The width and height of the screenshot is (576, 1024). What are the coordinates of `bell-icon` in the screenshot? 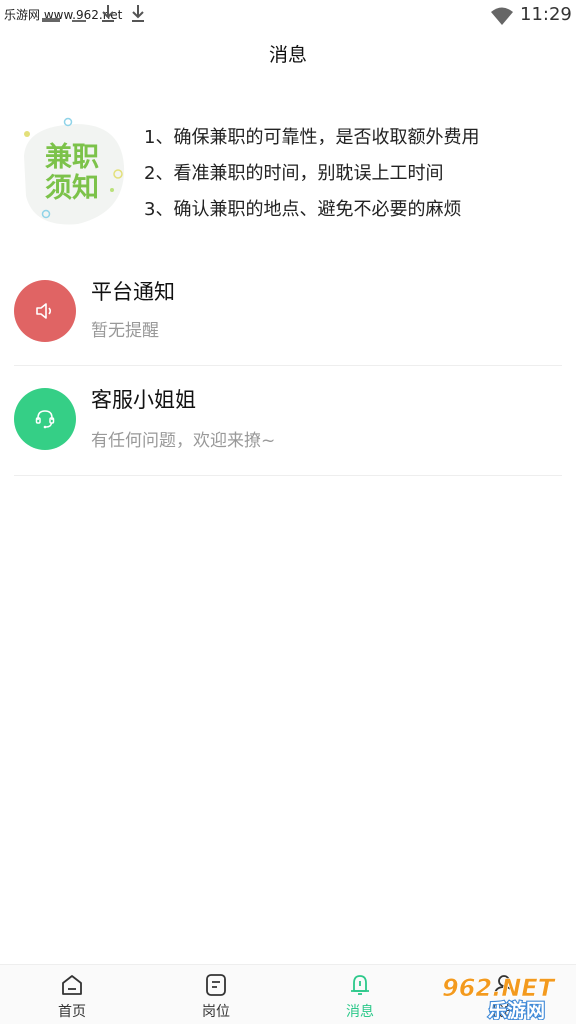 It's located at (360, 985).